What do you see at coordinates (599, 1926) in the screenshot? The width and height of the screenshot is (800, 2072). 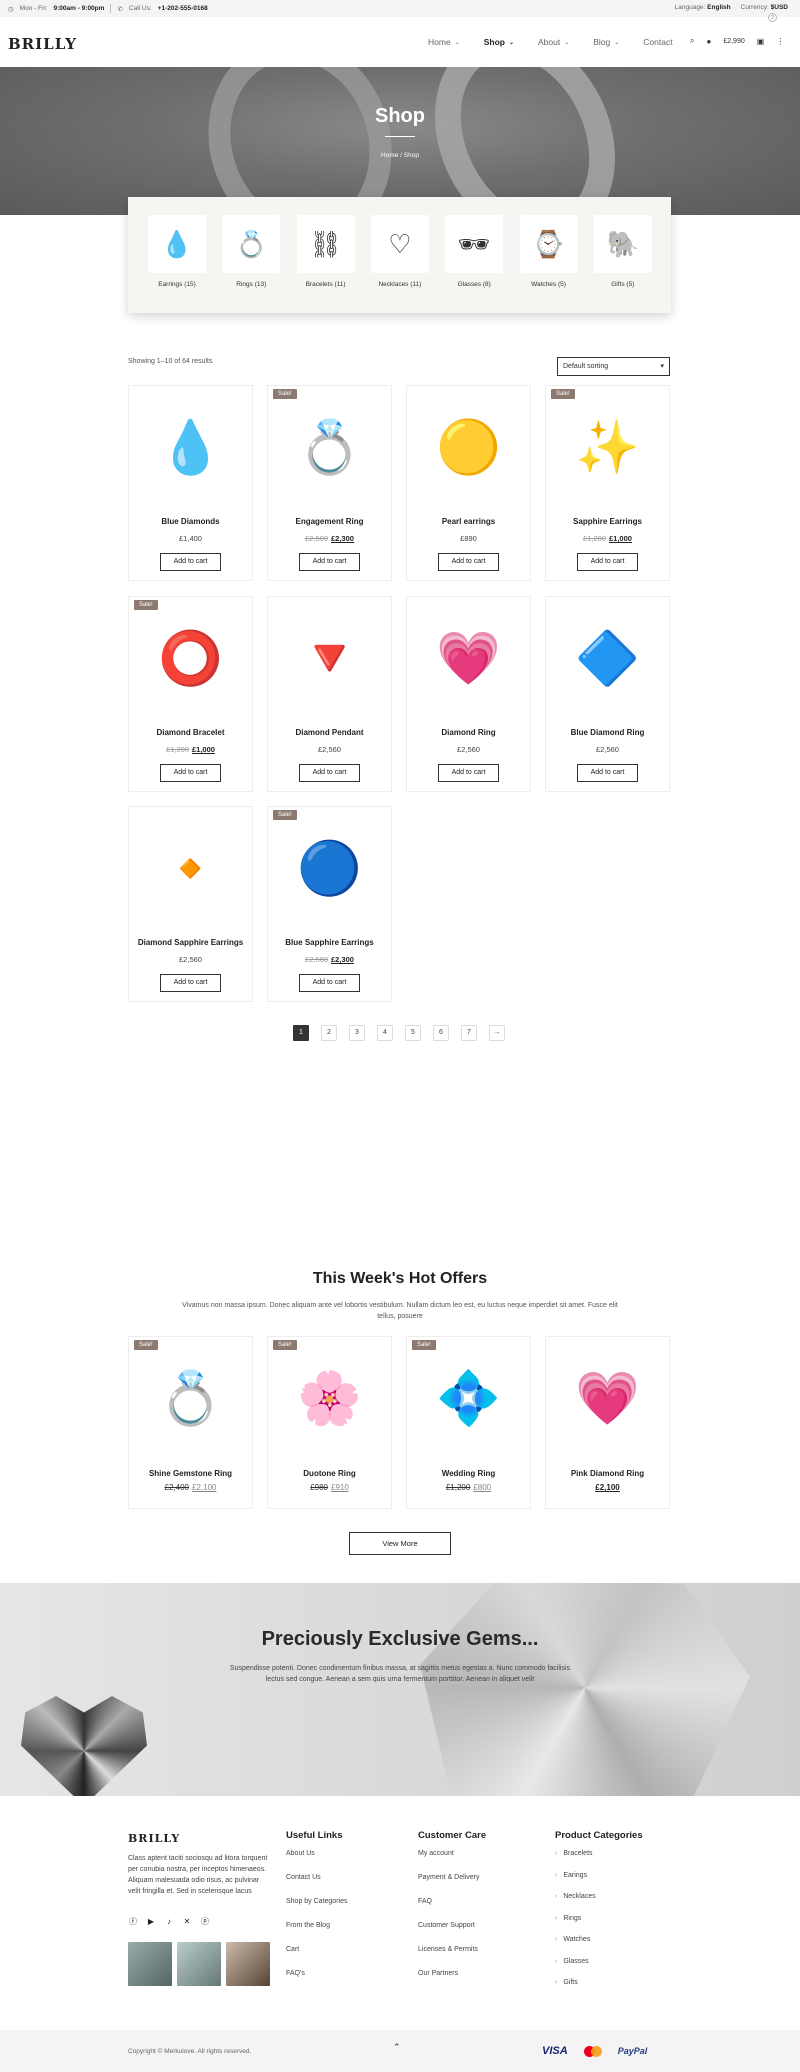 I see `footer-link: Rings` at bounding box center [599, 1926].